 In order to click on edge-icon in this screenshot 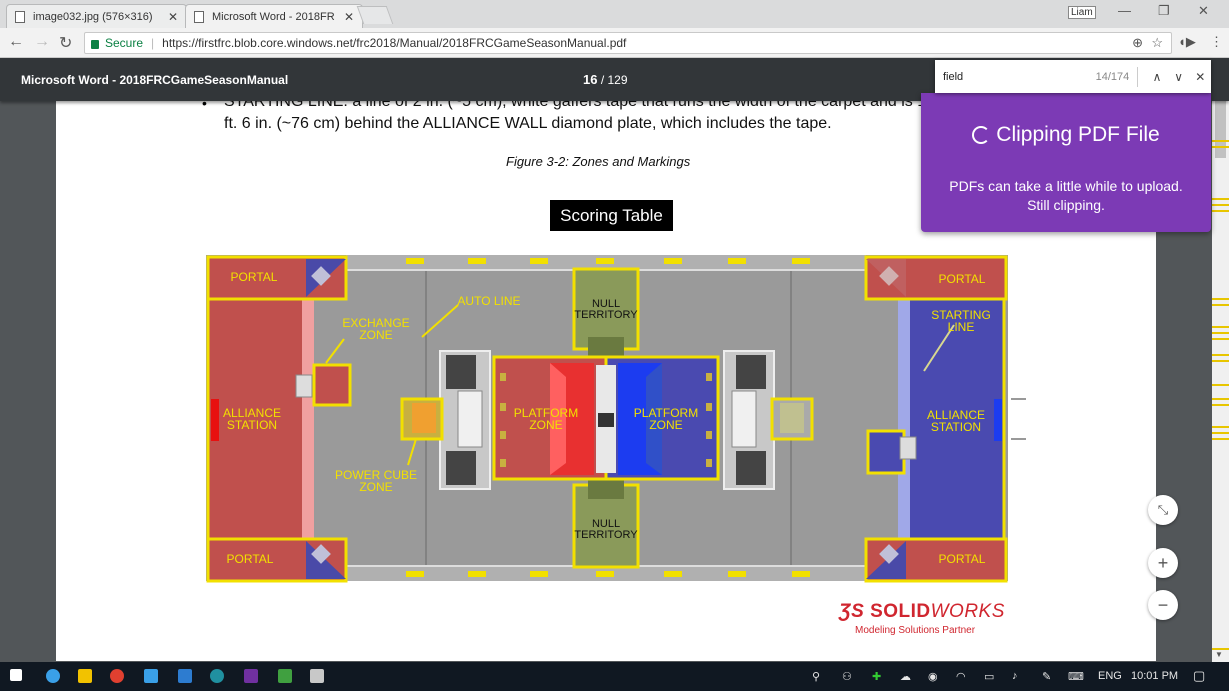, I will do `click(53, 676)`.